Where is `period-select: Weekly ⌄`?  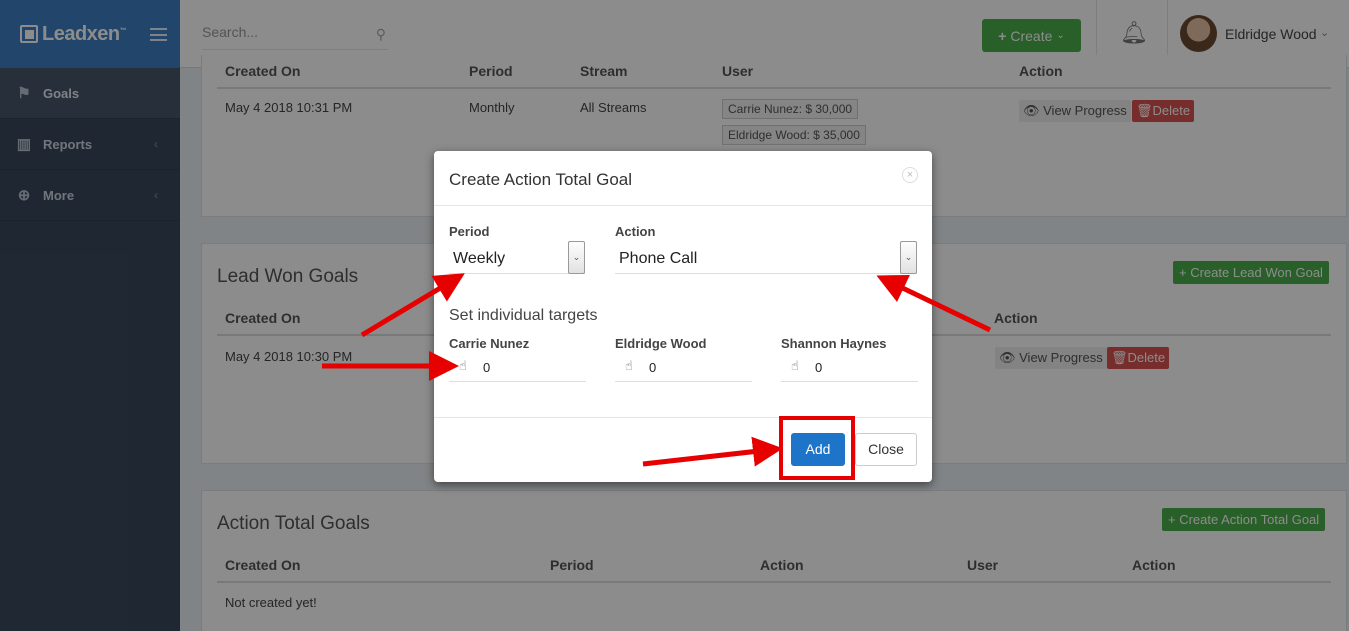 period-select: Weekly ⌄ is located at coordinates (517, 257).